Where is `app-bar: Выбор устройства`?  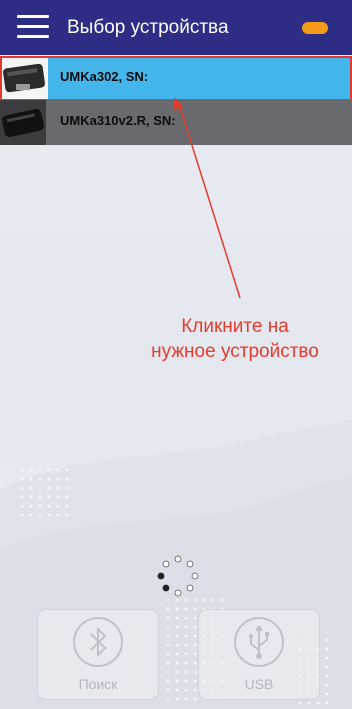 app-bar: Выбор устройства is located at coordinates (176, 27).